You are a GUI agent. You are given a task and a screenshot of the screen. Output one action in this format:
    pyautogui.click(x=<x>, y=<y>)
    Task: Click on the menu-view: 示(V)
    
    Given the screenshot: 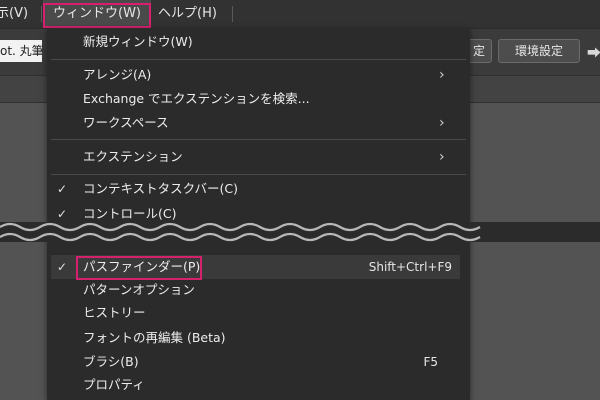 What is the action you would take?
    pyautogui.click(x=20, y=14)
    